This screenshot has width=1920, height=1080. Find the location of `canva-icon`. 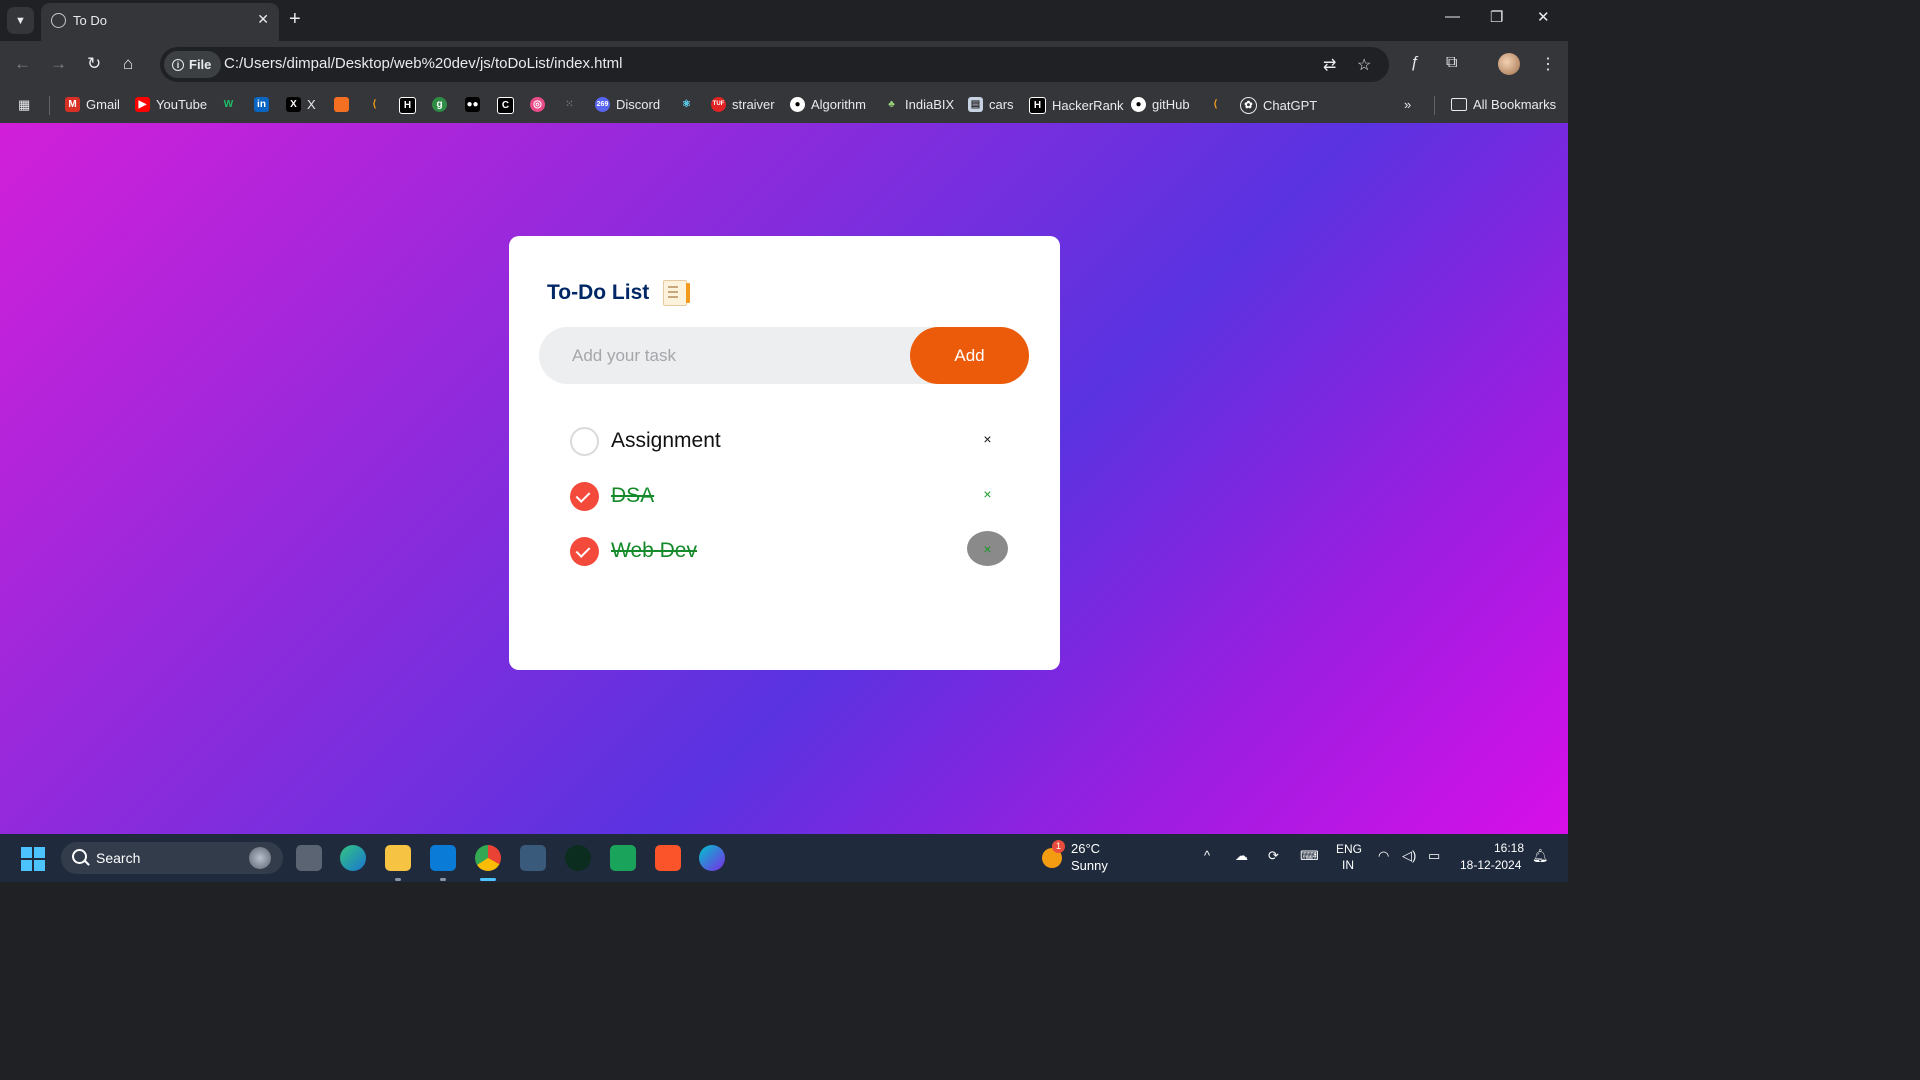

canva-icon is located at coordinates (712, 858).